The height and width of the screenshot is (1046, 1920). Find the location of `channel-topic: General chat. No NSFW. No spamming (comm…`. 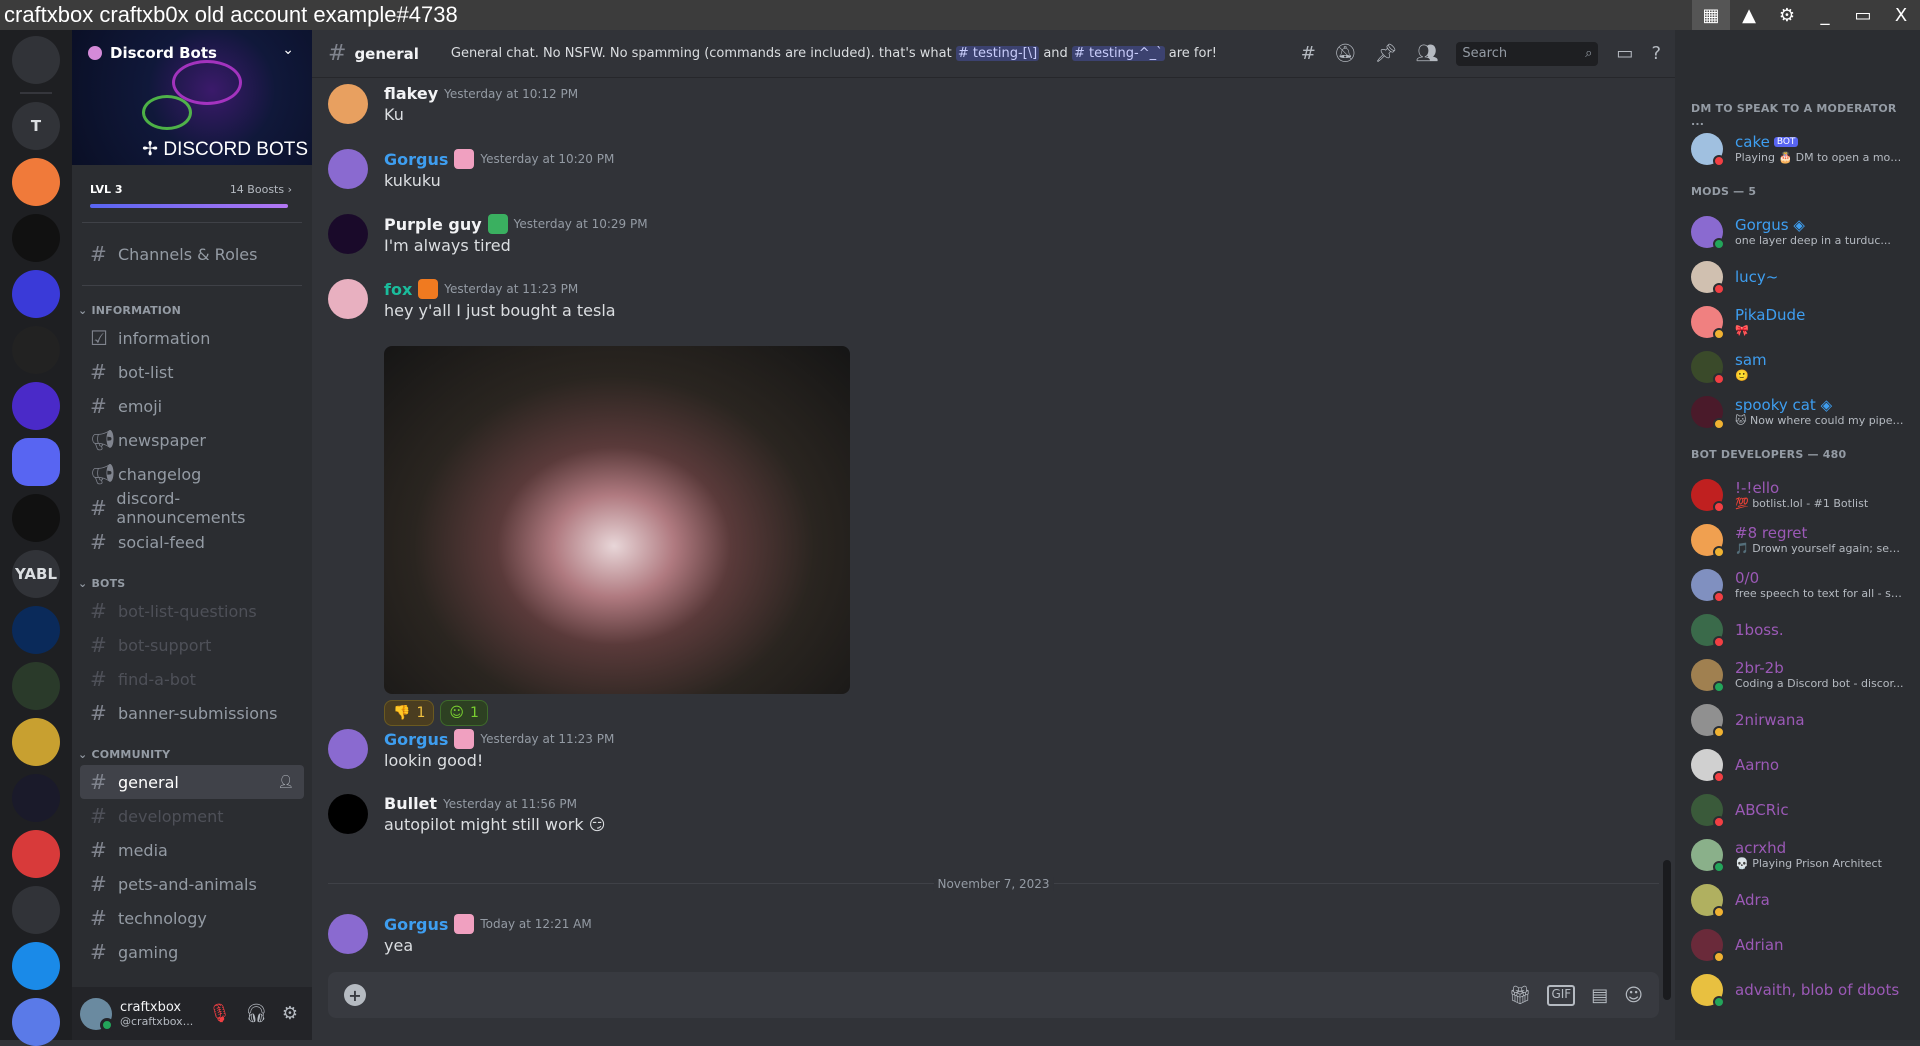

channel-topic: General chat. No NSFW. No spamming (comm… is located at coordinates (834, 53).